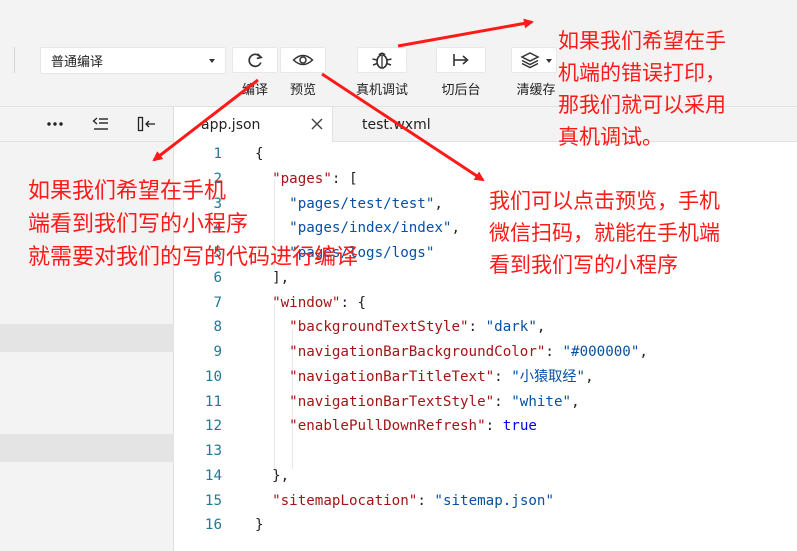 This screenshot has height=551, width=797. I want to click on code-token: "小猿取经", so click(548, 376).